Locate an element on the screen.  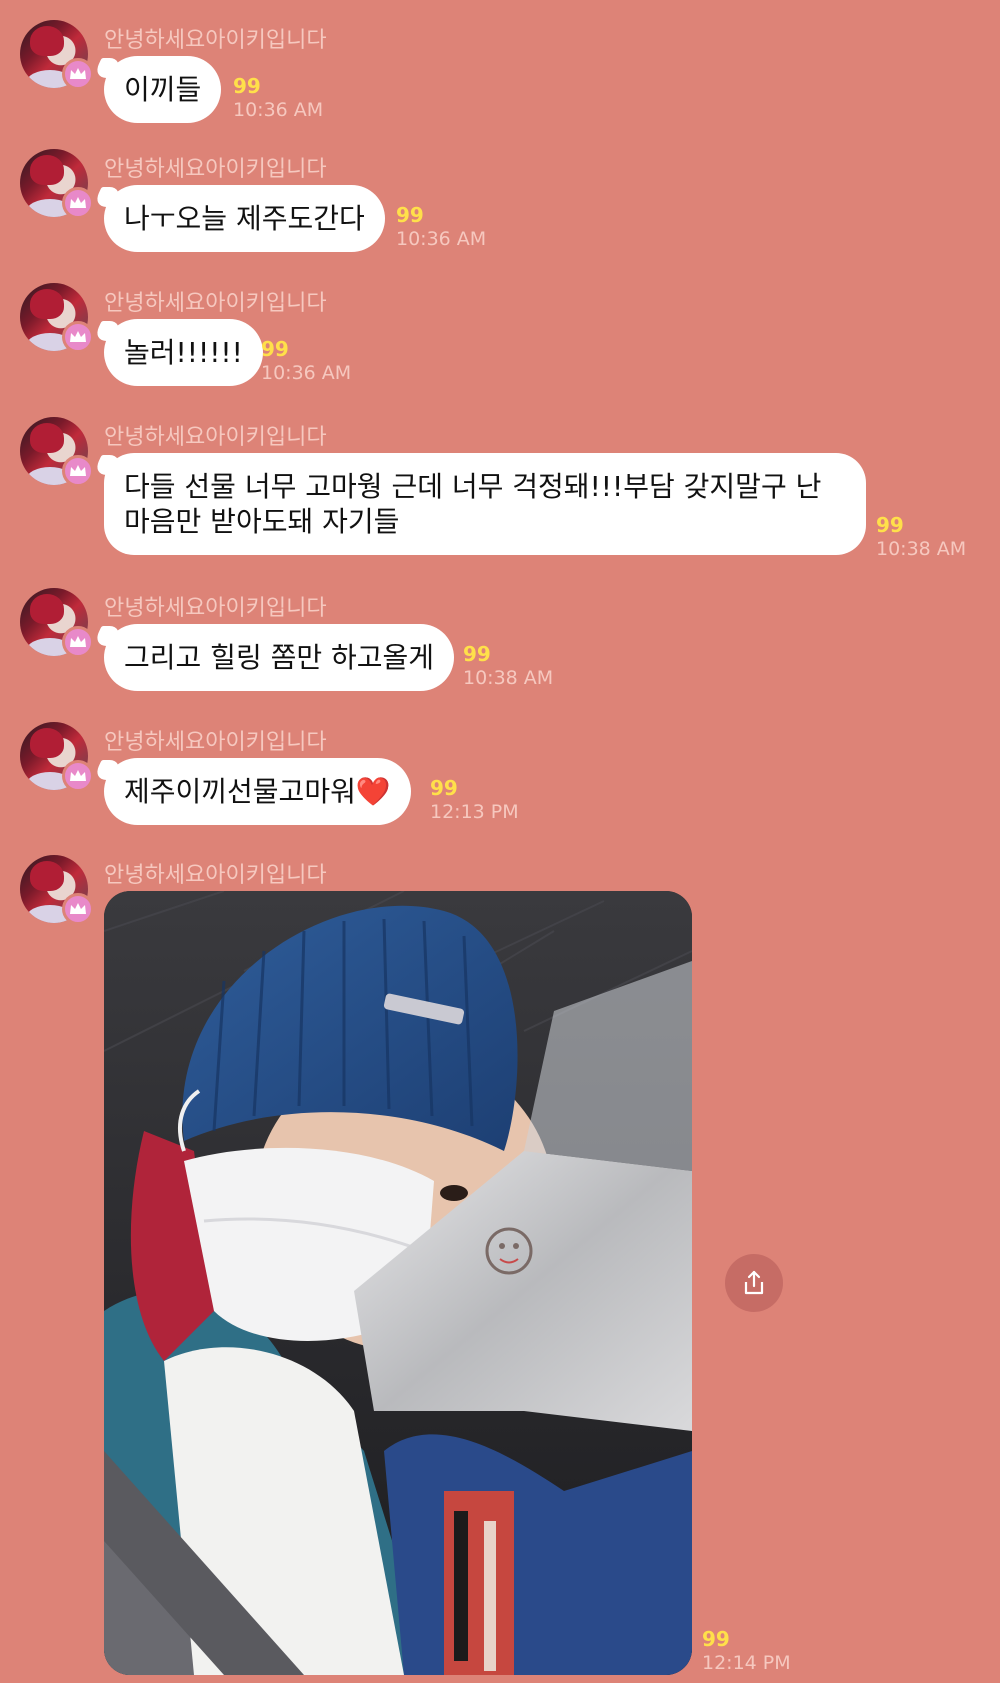
message-bubble: 제주이끼선물고마워❤️ is located at coordinates (251, 791).